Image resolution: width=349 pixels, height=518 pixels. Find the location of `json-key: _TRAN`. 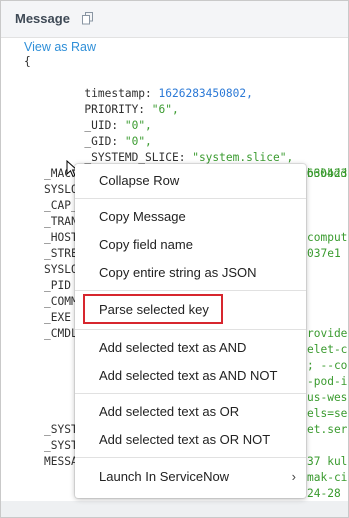

json-key: _TRAN is located at coordinates (61, 221).